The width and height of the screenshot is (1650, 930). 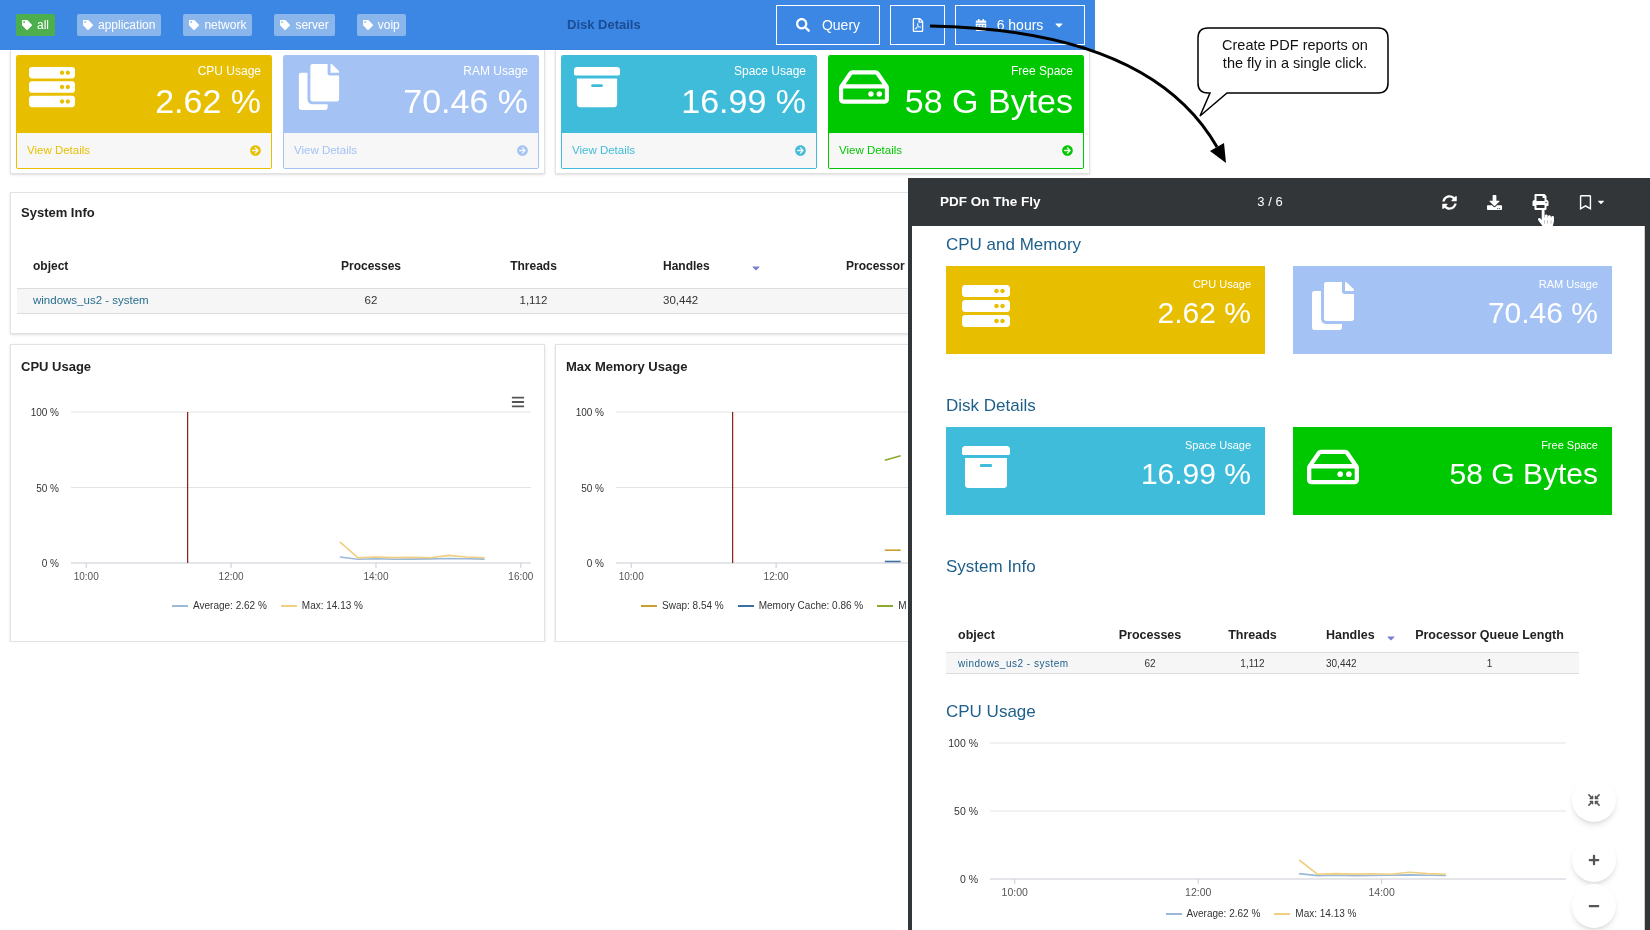 I want to click on section-heading: CPU and Memory, so click(x=1014, y=244).